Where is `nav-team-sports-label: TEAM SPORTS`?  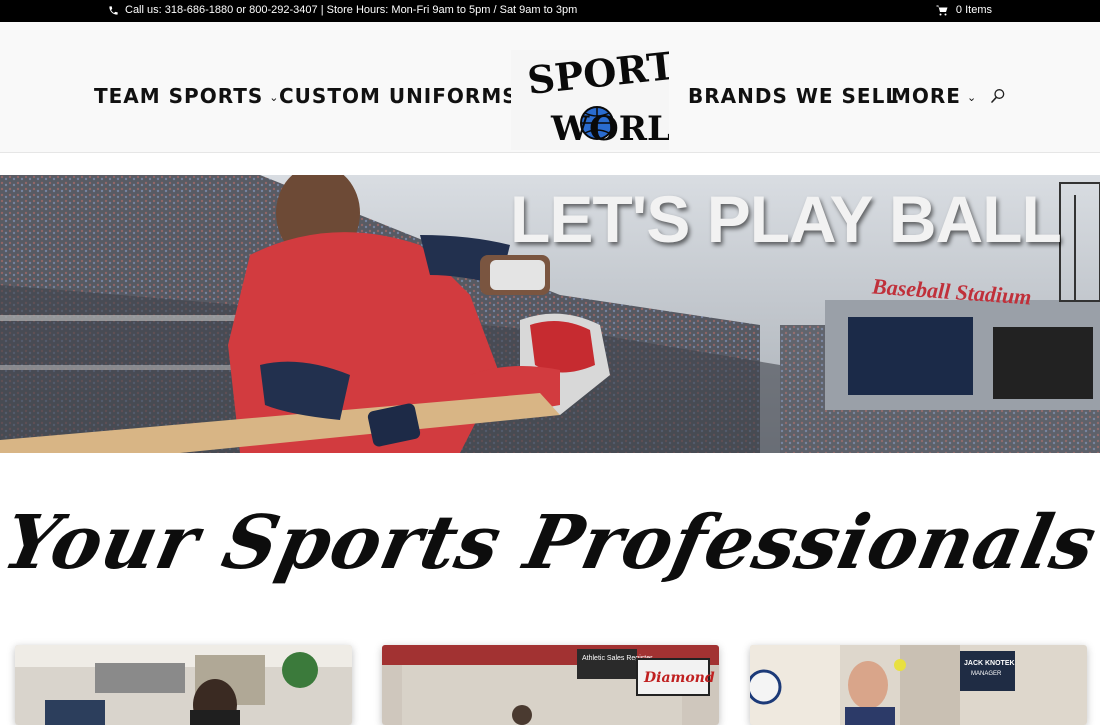
nav-team-sports-label: TEAM SPORTS is located at coordinates (179, 96).